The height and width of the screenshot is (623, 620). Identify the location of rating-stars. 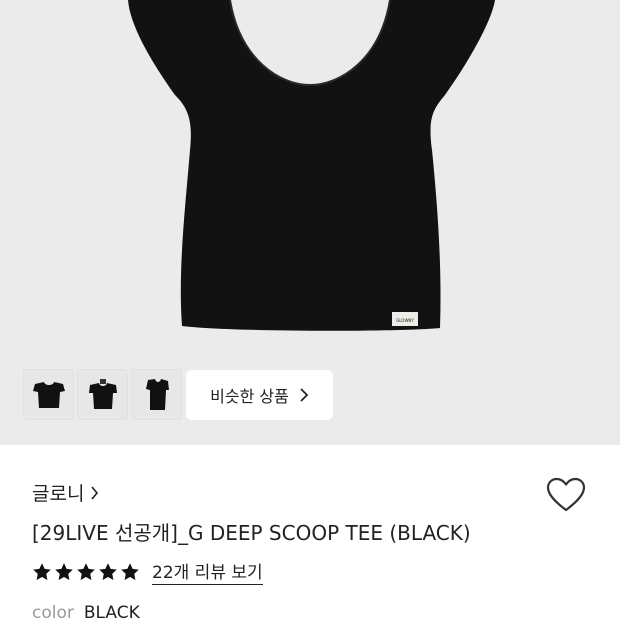
(86, 572).